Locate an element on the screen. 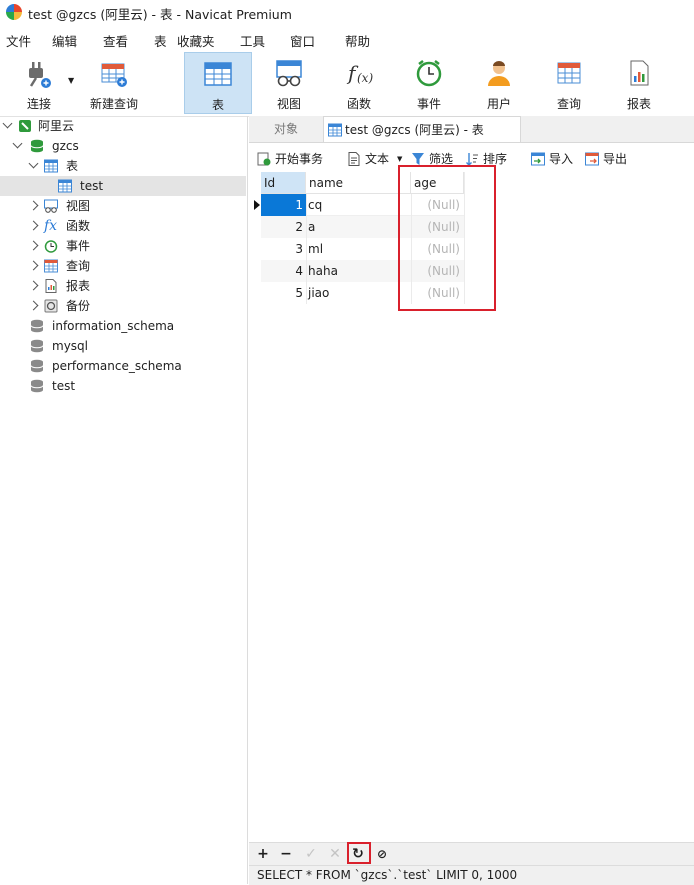 This screenshot has width=694, height=885. grid-line is located at coordinates (306, 249).